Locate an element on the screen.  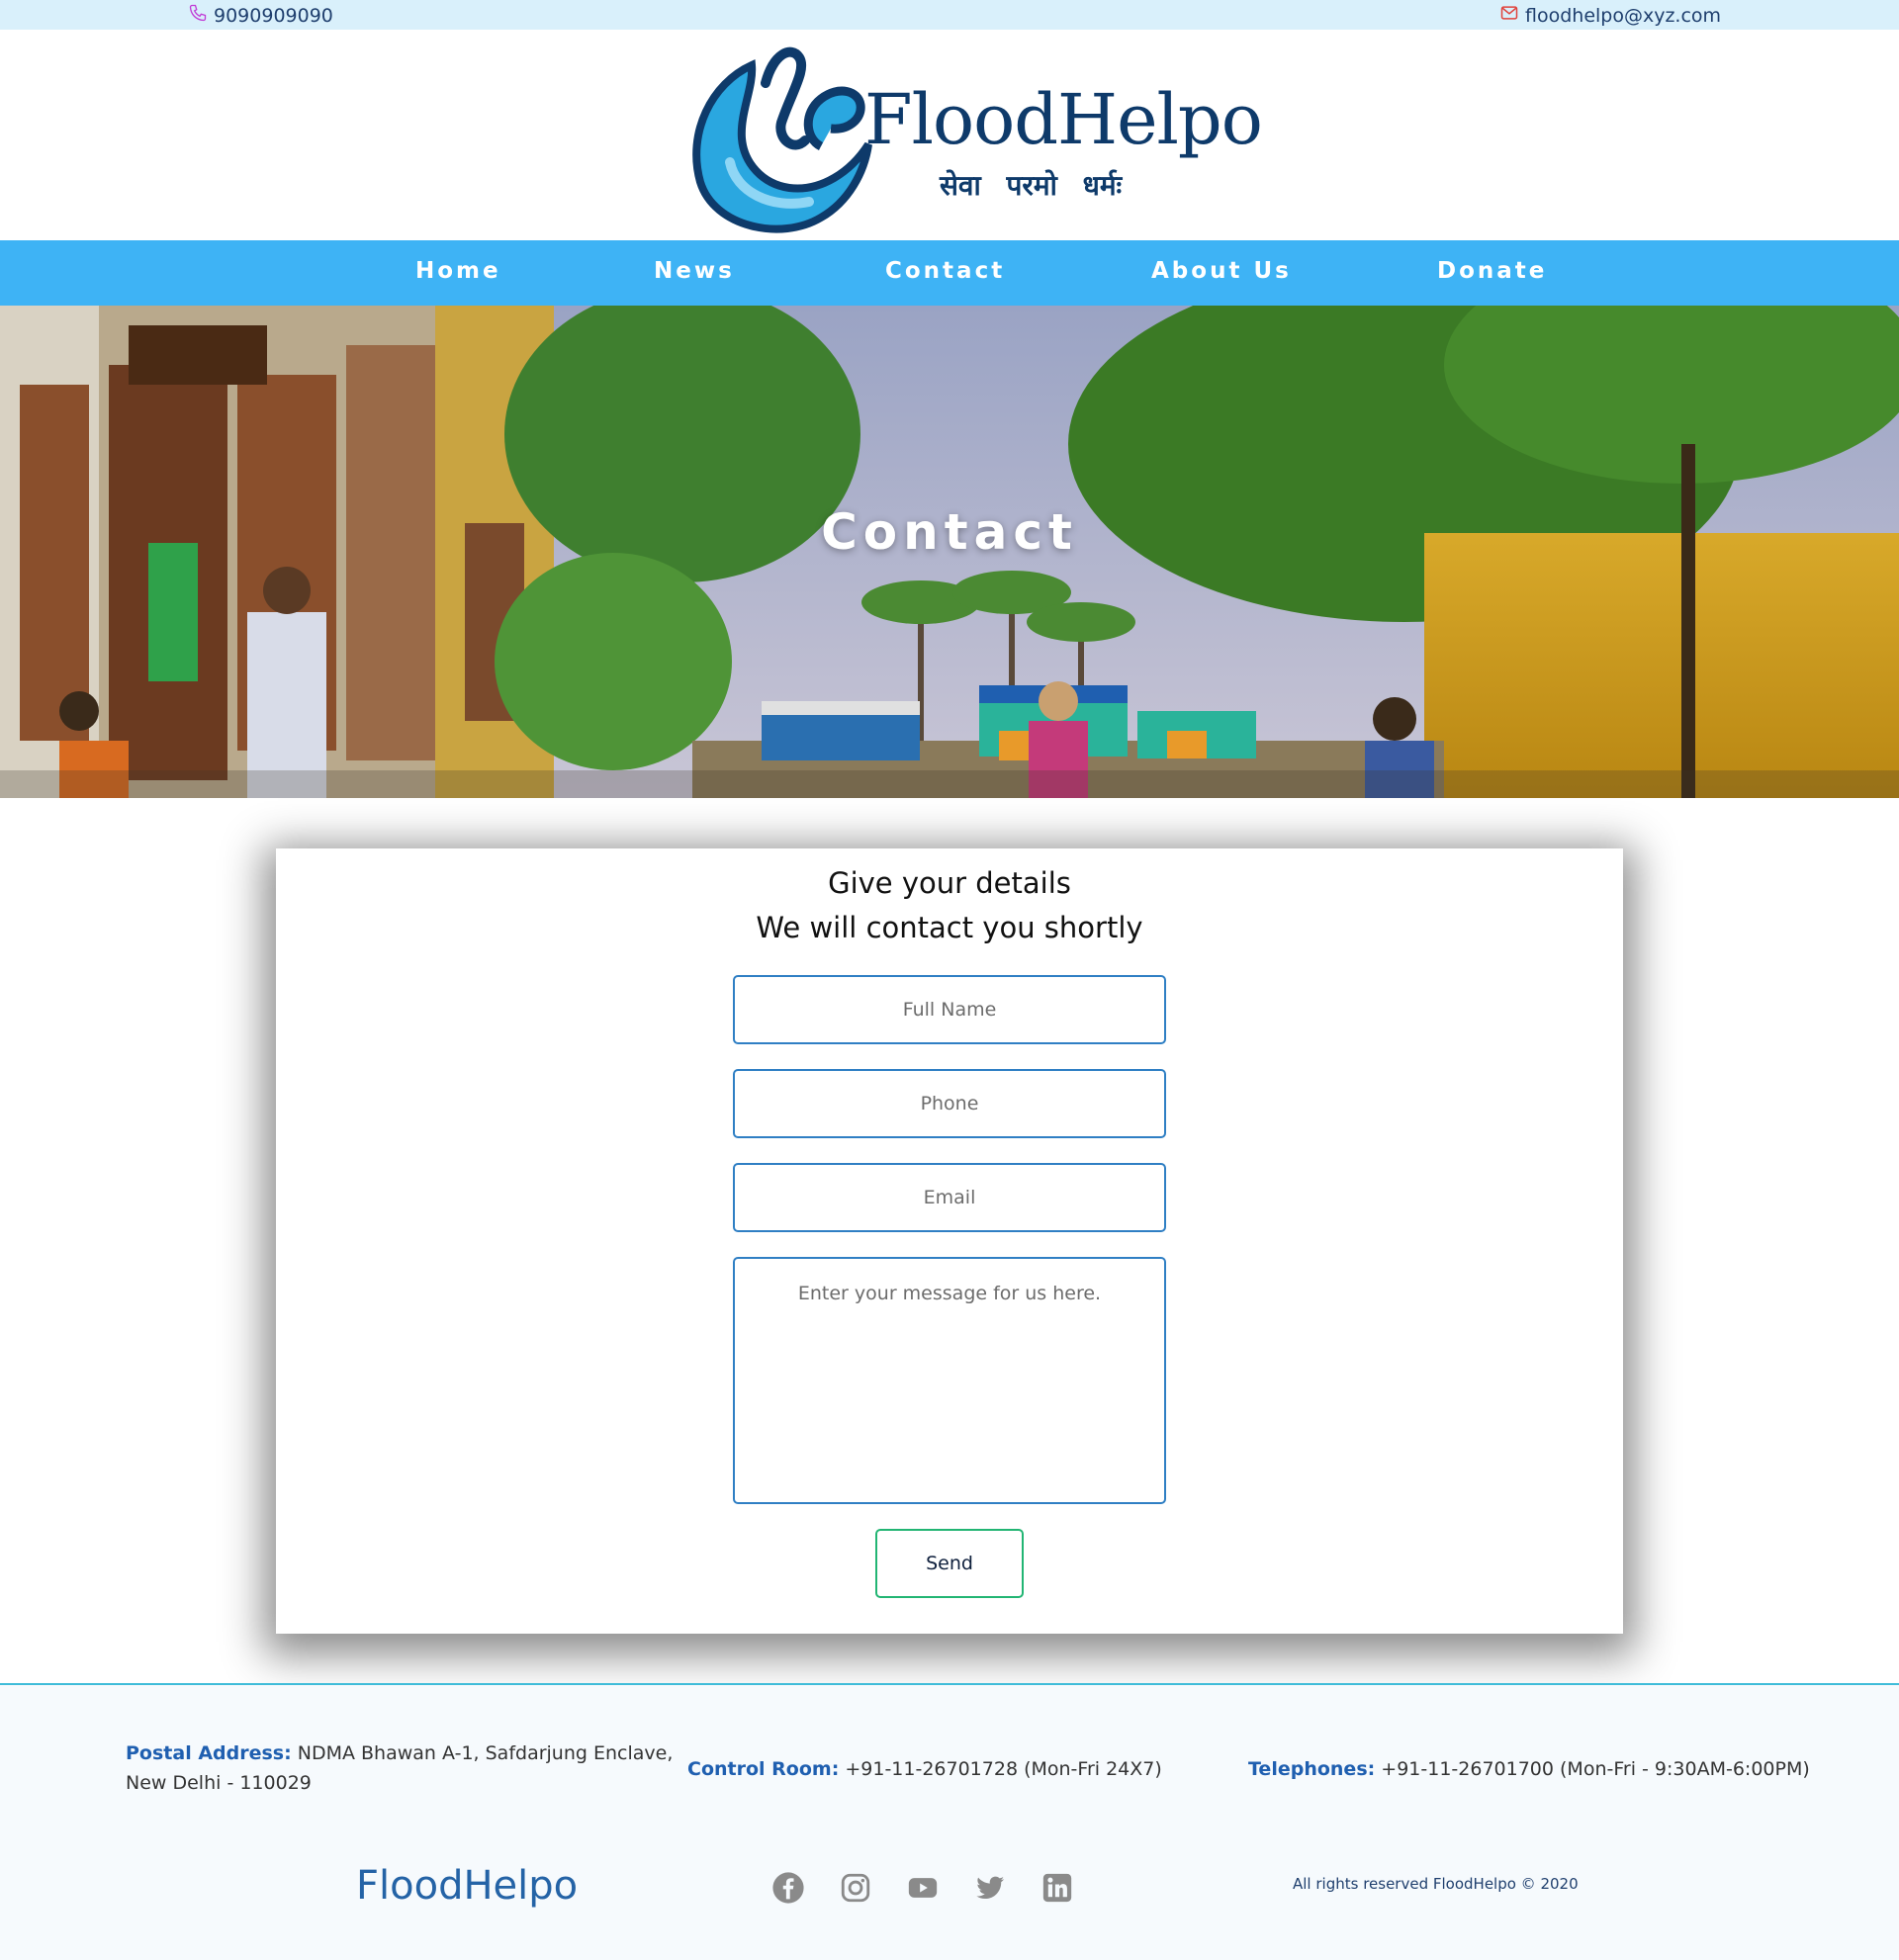
postal-address-value-line2: New Delhi - 110029 is located at coordinates (219, 1783).